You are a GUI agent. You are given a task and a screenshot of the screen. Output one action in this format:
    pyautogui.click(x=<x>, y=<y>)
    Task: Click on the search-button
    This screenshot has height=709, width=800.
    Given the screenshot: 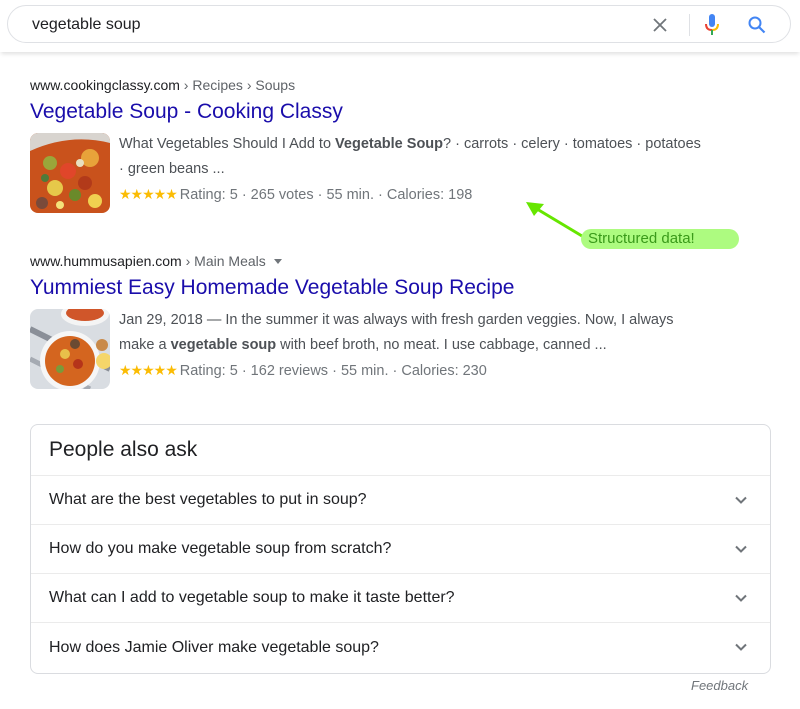 What is the action you would take?
    pyautogui.click(x=757, y=25)
    